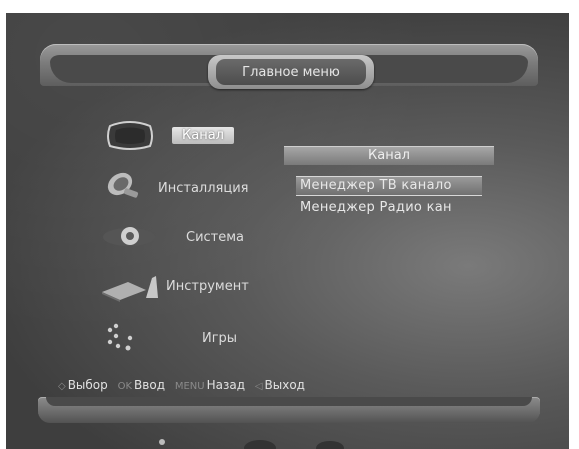 This screenshot has width=579, height=449. I want to click on games-icon, so click(122, 340).